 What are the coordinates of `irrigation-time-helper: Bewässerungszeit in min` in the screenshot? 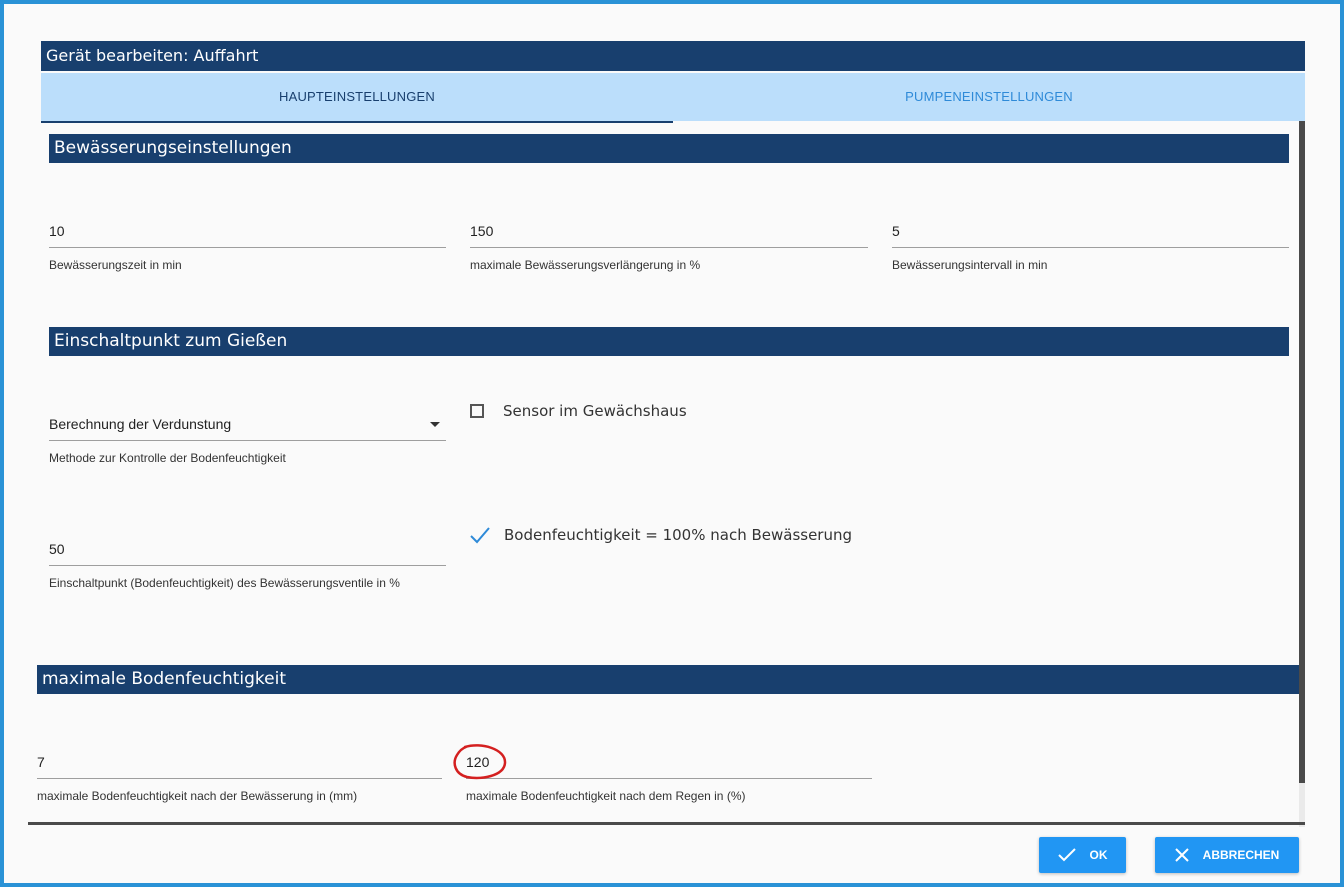 It's located at (115, 265).